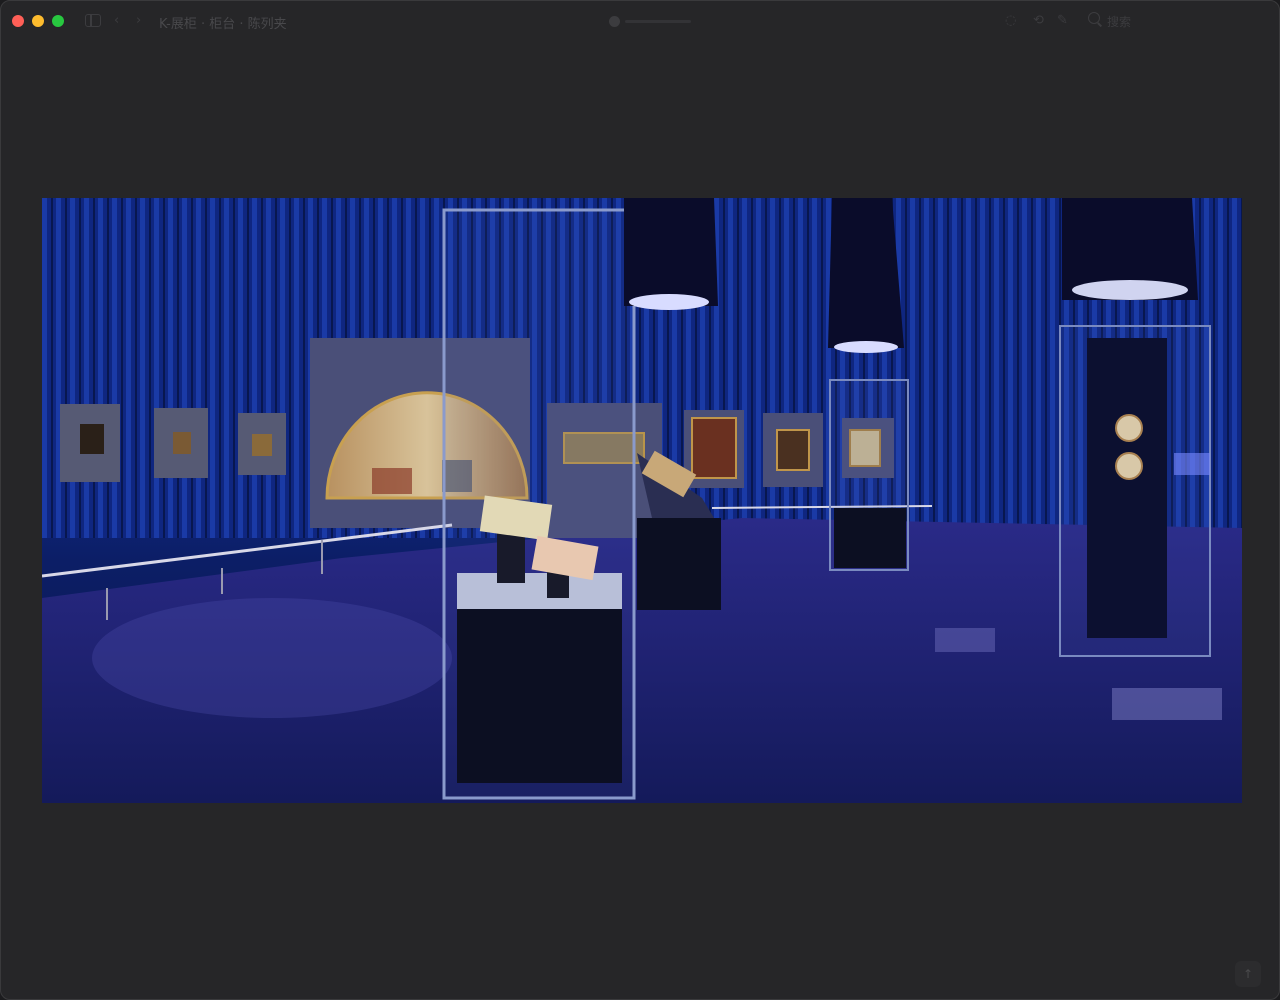  What do you see at coordinates (38, 21) in the screenshot?
I see `minimize-window-button` at bounding box center [38, 21].